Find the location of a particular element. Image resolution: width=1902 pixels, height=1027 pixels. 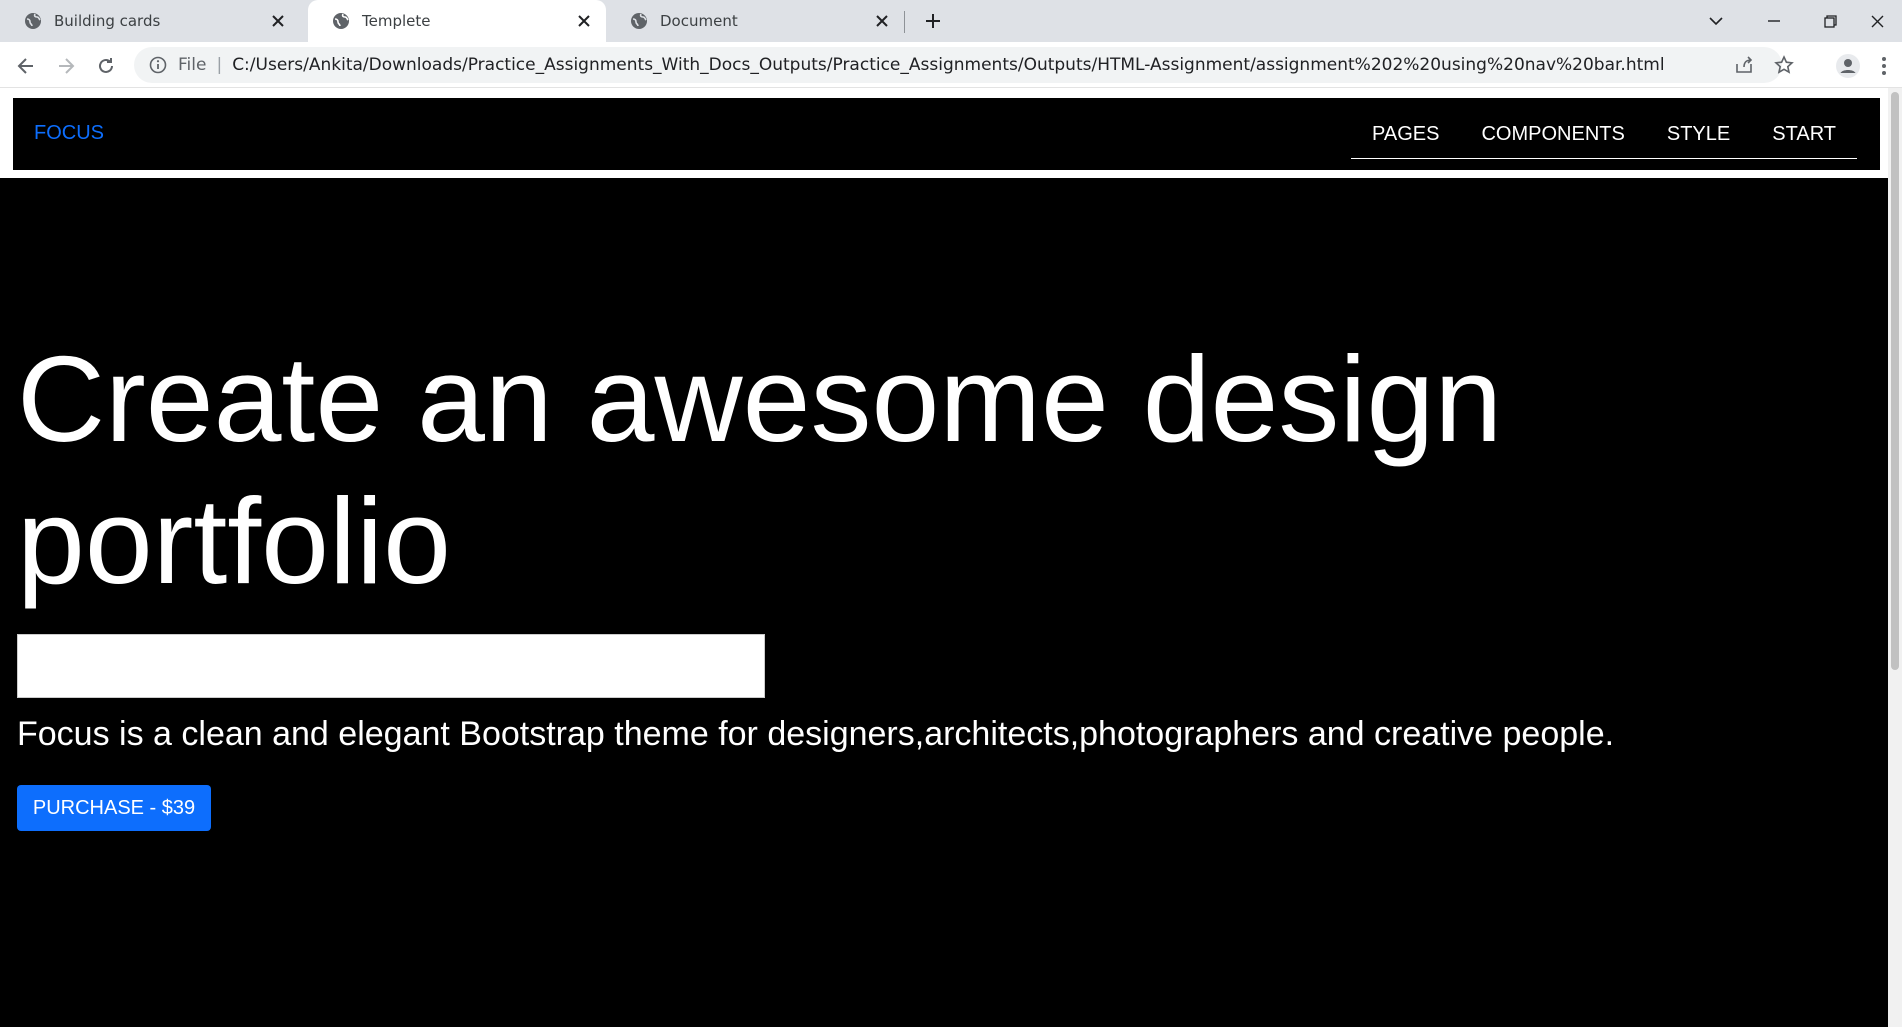

hero-text-input is located at coordinates (391, 666).